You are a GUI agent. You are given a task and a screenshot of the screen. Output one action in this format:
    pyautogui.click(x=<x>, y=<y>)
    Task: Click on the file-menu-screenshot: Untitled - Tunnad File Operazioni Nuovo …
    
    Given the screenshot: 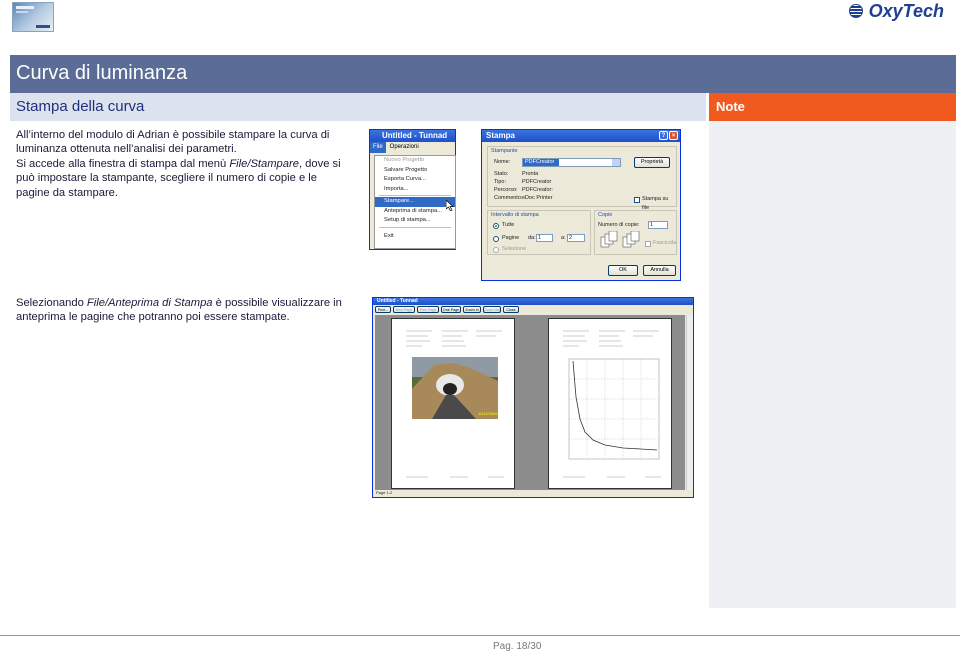 What is the action you would take?
    pyautogui.click(x=412, y=189)
    